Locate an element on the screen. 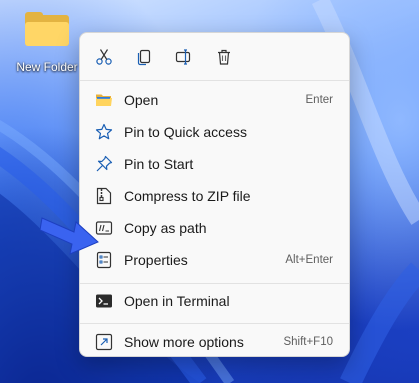 This screenshot has width=419, height=383. cut-icon is located at coordinates (104, 57).